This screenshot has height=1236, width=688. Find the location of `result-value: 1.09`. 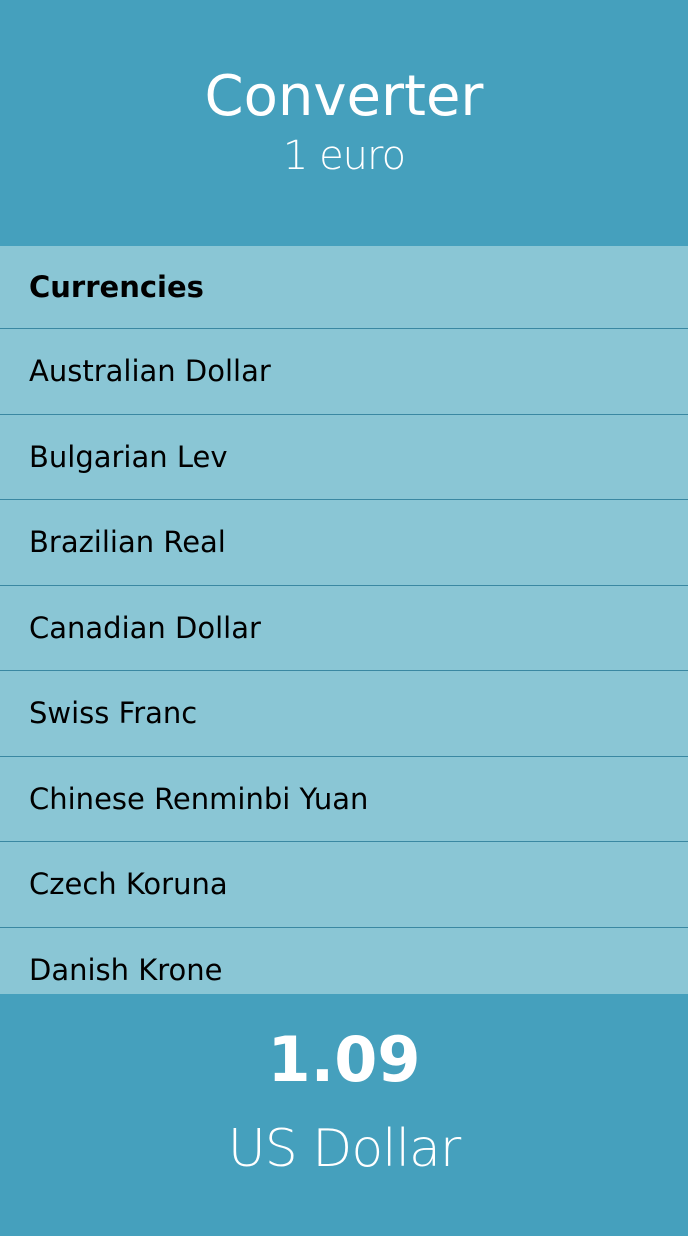

result-value: 1.09 is located at coordinates (344, 1059).